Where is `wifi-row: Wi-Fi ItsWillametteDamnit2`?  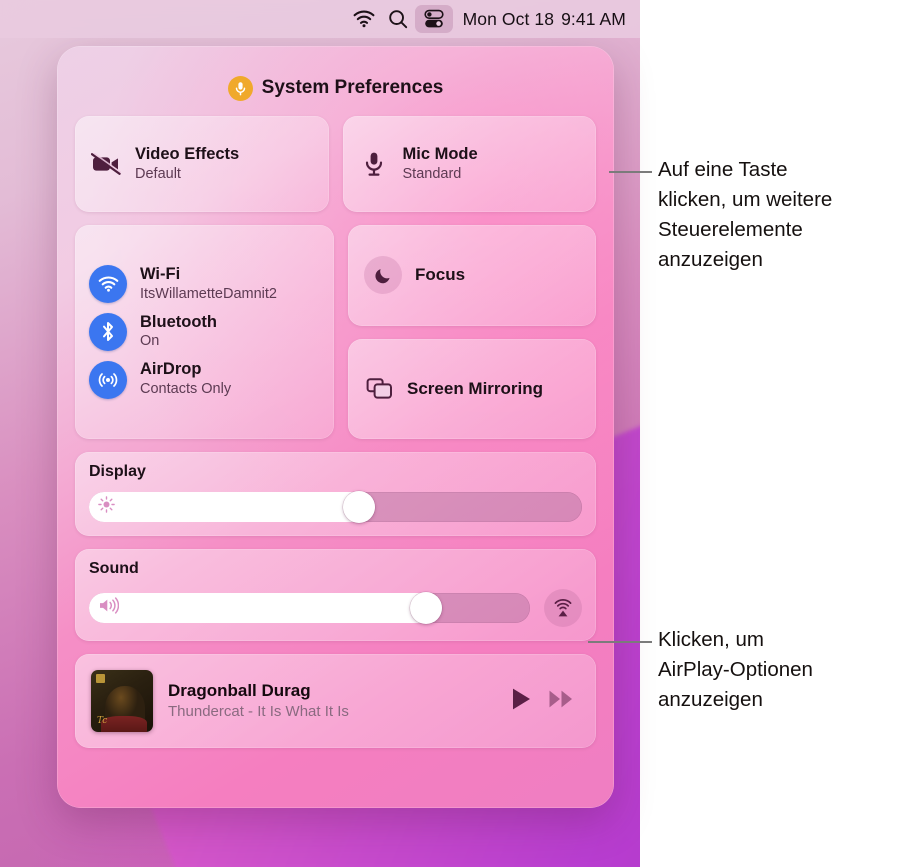
wifi-row: Wi-Fi ItsWillametteDamnit2 is located at coordinates (211, 284).